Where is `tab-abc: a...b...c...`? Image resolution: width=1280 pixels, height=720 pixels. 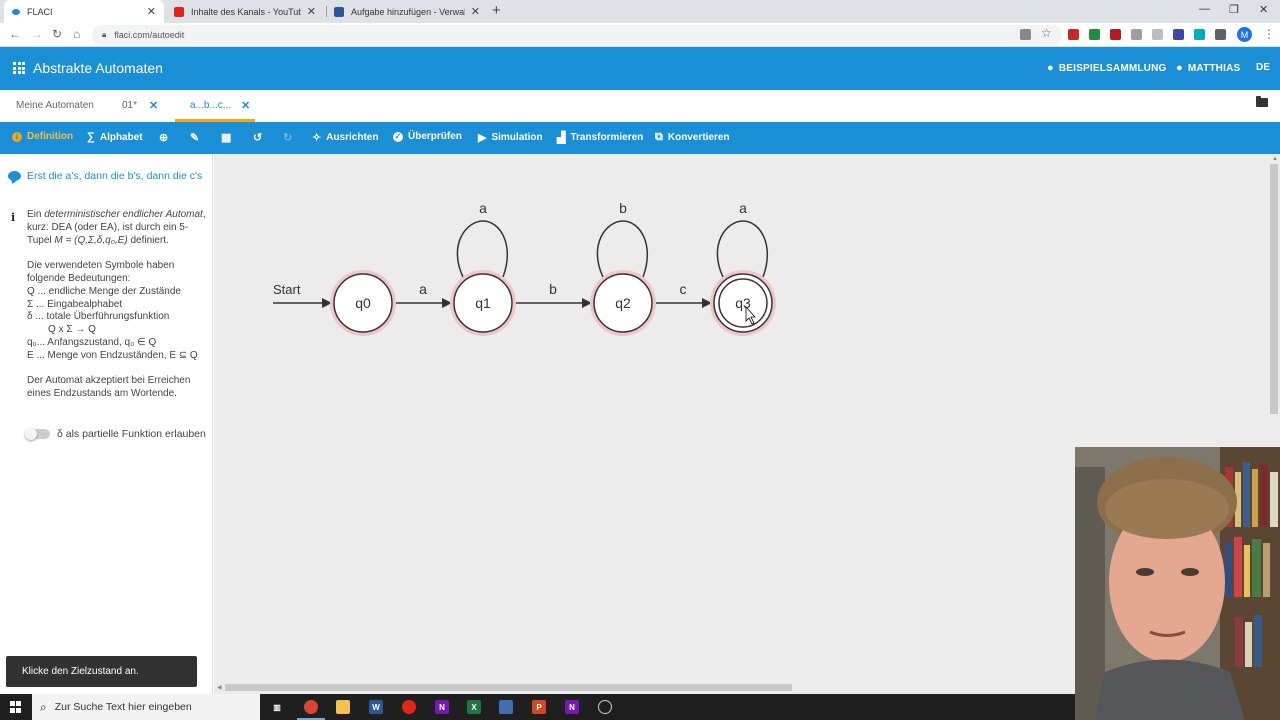
tab-abc: a...b...c... is located at coordinates (210, 105).